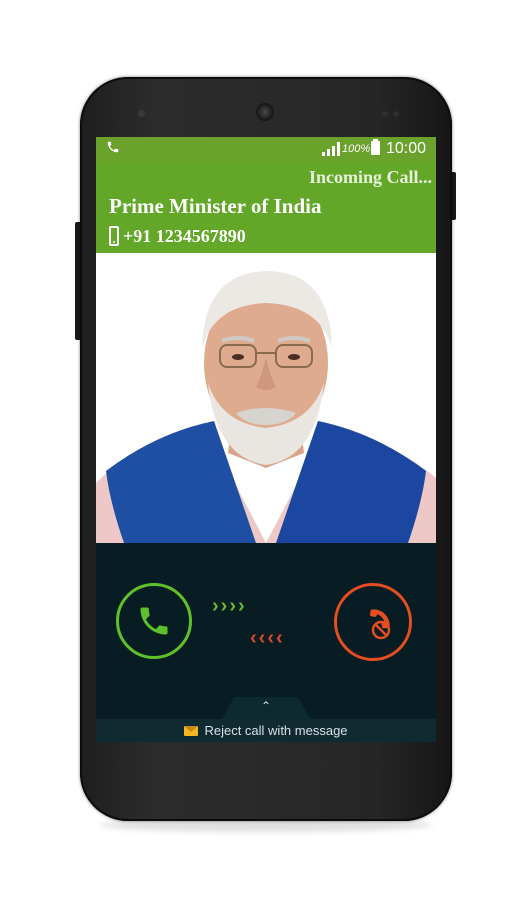 Image resolution: width=532 pixels, height=900 pixels. I want to click on call-controls: ›››› ‹‹‹‹ ⌃ Reject call with message, so click(266, 642).